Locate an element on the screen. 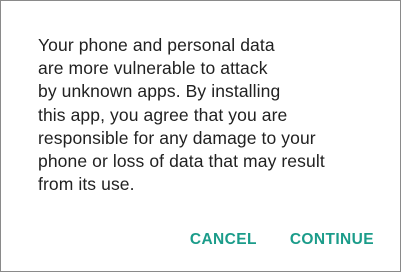  dialog-actions: CANCEL CONTINUE is located at coordinates (282, 240).